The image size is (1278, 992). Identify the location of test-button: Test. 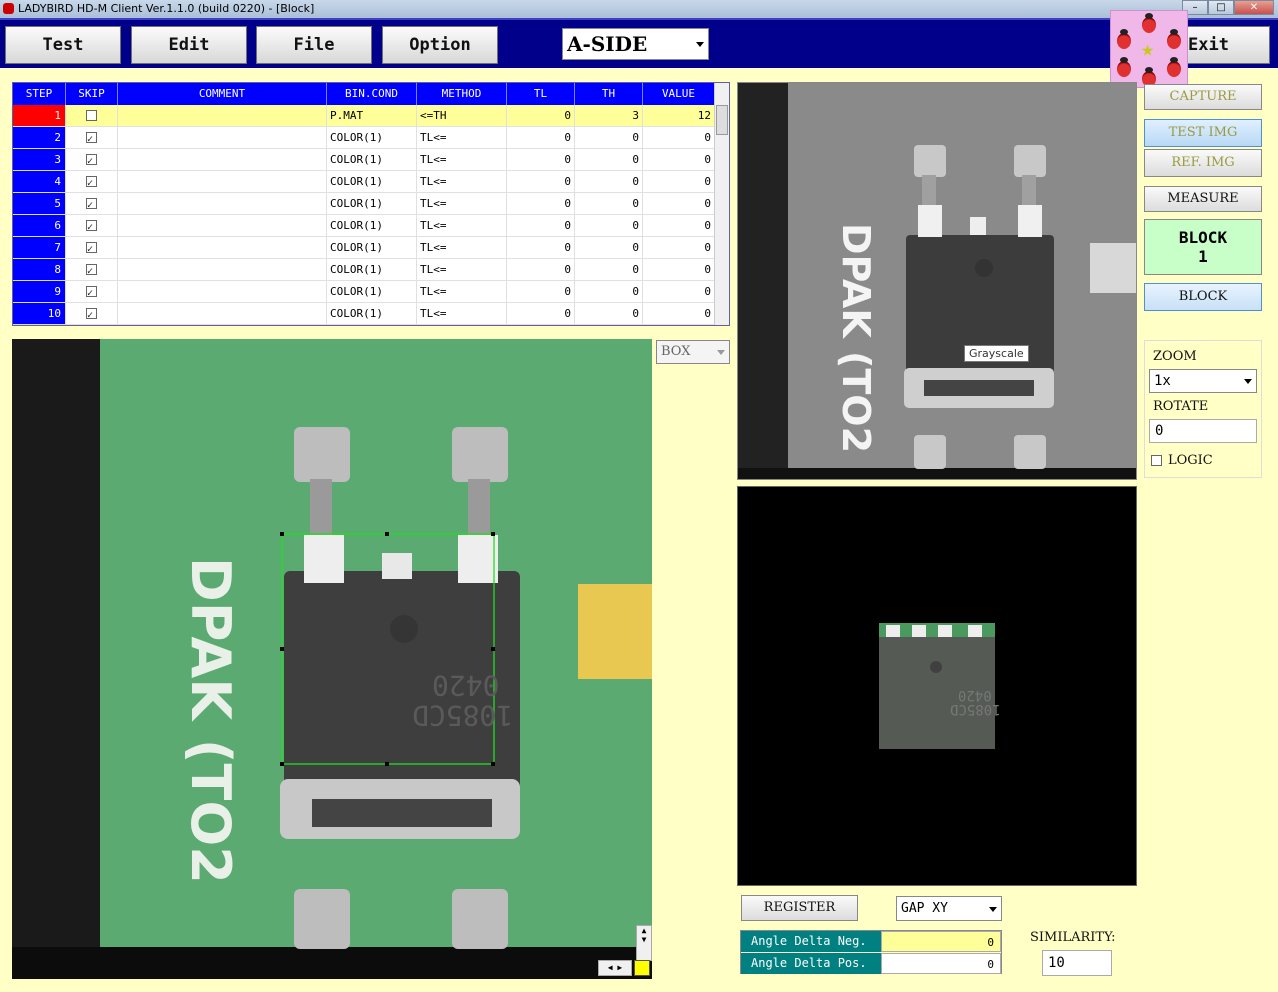
(63, 45).